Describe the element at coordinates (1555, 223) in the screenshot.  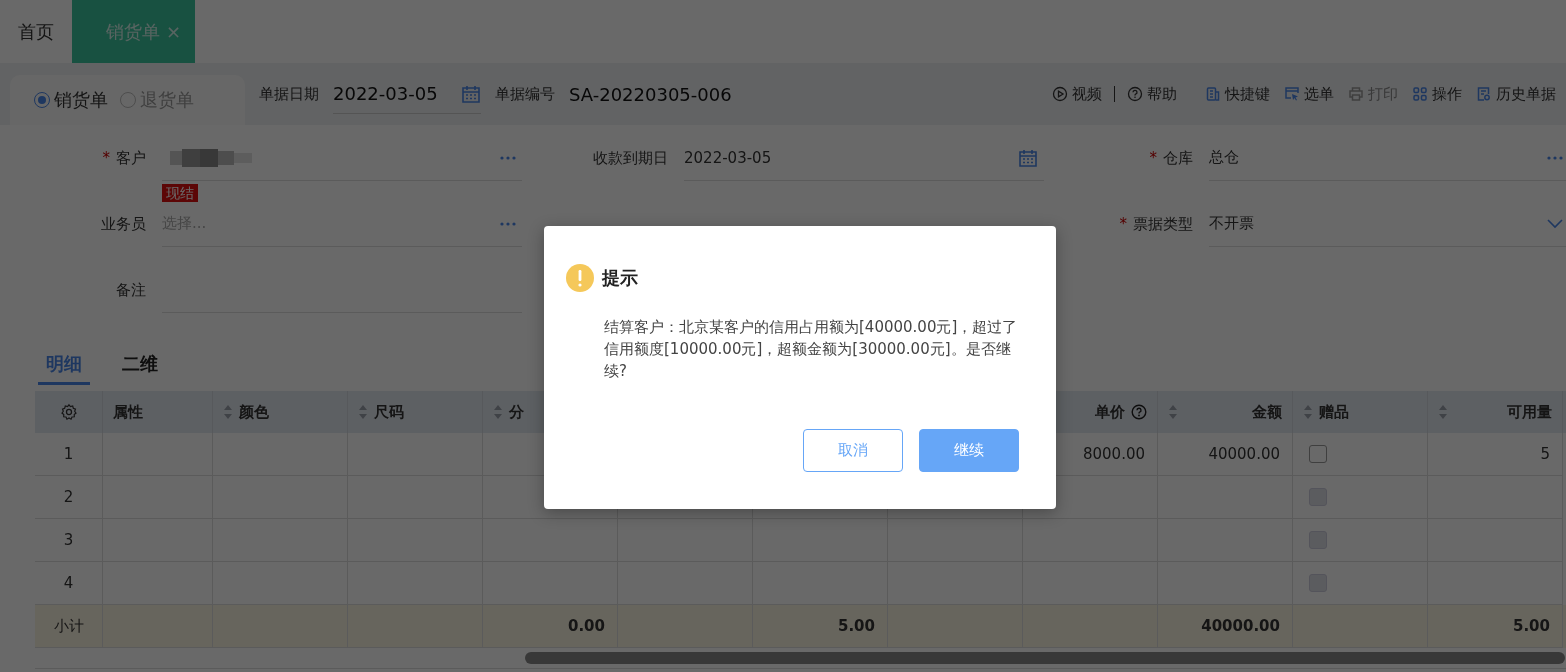
I see `chevron-down-icon` at that location.